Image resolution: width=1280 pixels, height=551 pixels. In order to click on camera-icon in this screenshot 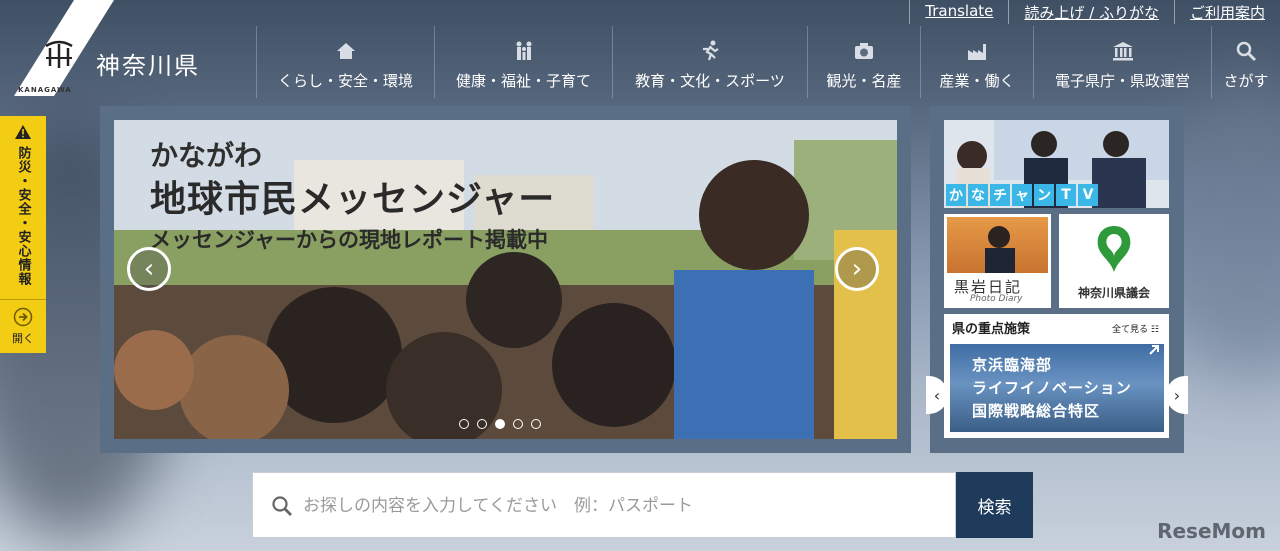, I will do `click(864, 51)`.